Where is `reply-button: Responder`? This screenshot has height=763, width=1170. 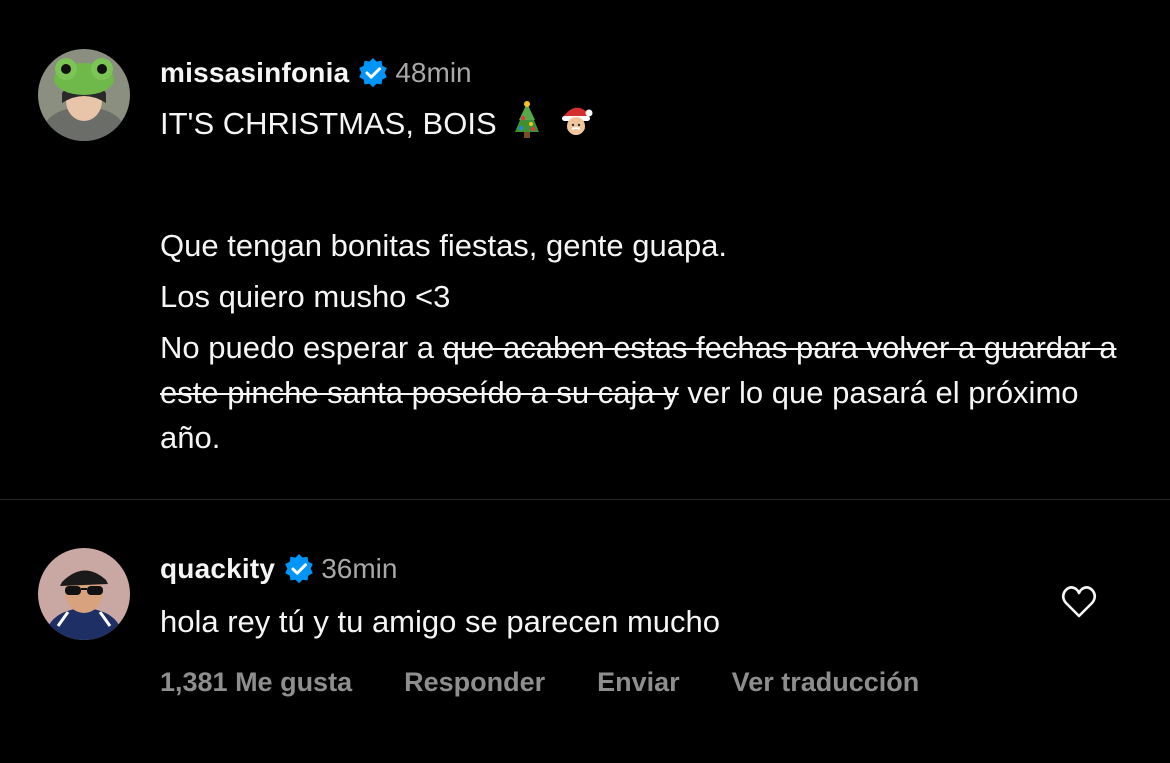 reply-button: Responder is located at coordinates (474, 682).